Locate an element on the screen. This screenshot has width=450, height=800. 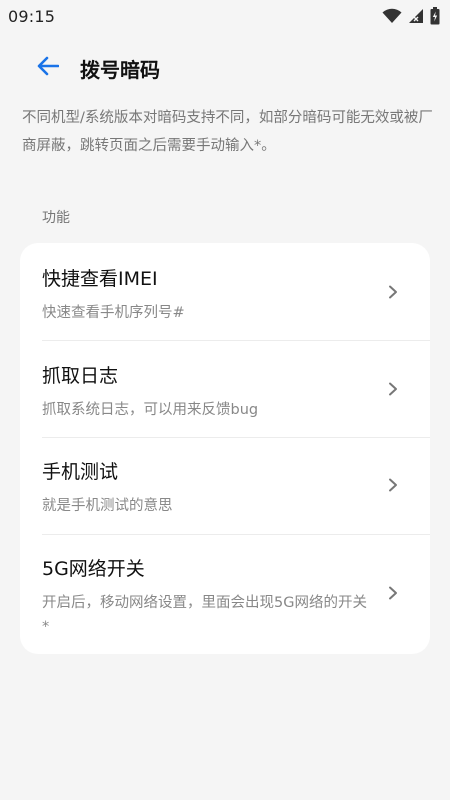
list-item-5g-switch: 5G网络开关 开启后，移动网络设置，里面会出现5G网络的开关* is located at coordinates (225, 596).